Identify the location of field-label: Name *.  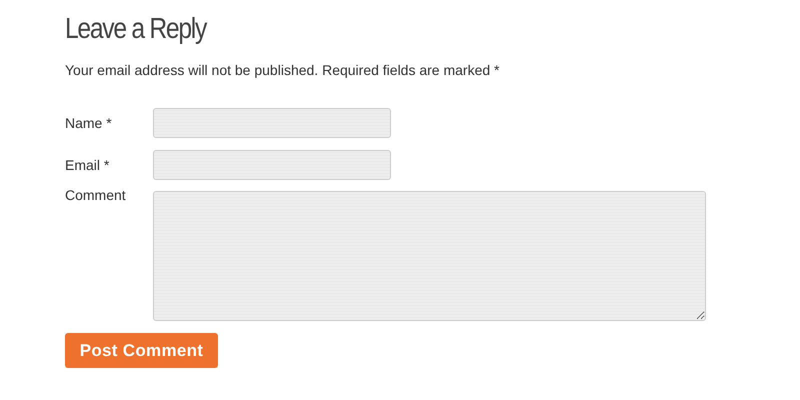
(89, 123).